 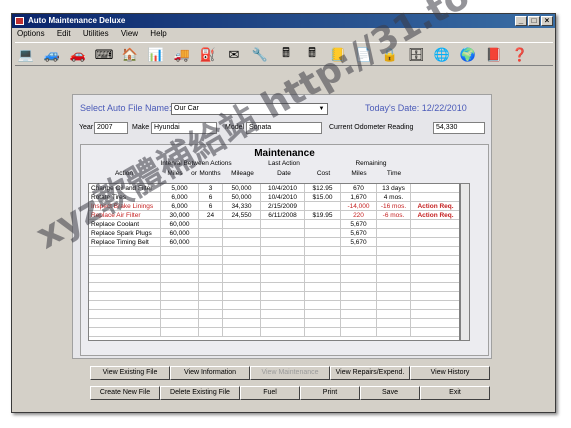 What do you see at coordinates (394, 215) in the screenshot?
I see `cell-time: -6 mos.` at bounding box center [394, 215].